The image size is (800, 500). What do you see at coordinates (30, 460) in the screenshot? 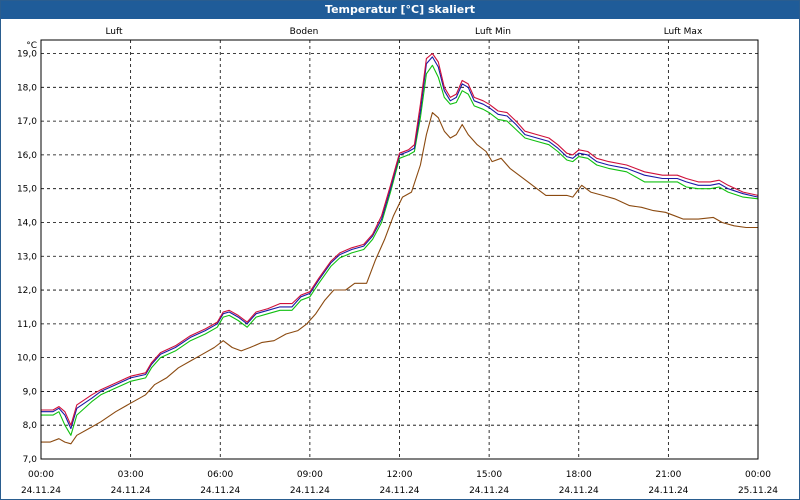
I see `y-tick-label: 7,0` at bounding box center [30, 460].